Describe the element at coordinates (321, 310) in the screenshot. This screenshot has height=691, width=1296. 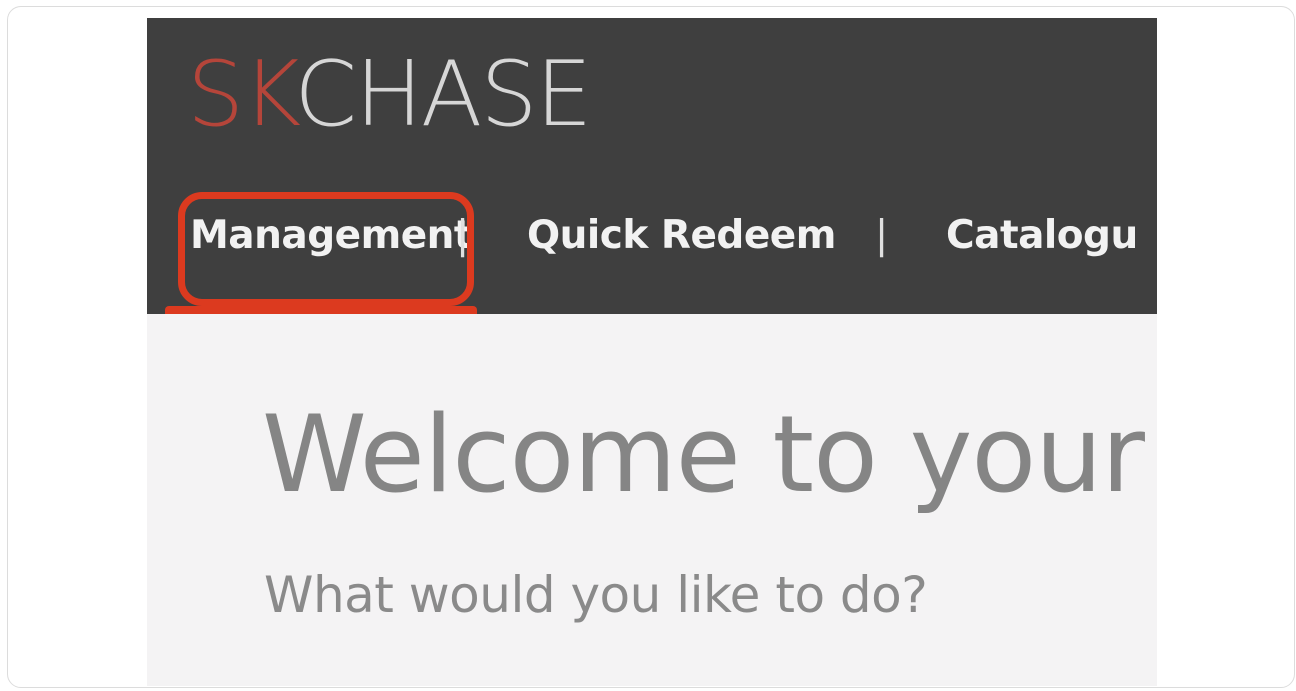
I see `active-nav-underline` at that location.